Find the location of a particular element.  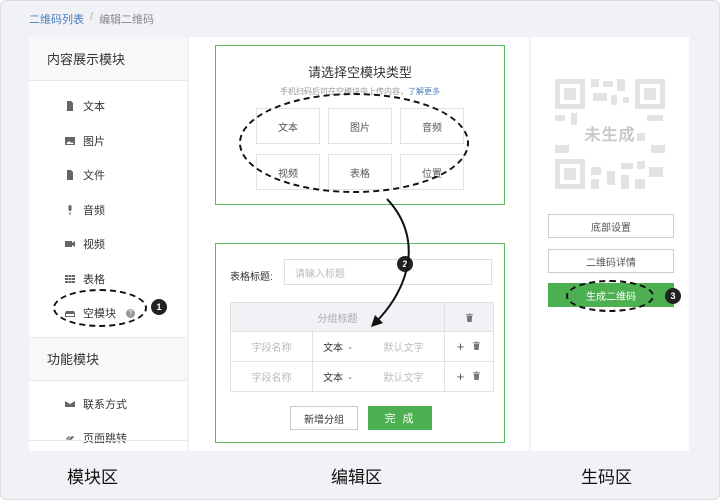

microphone-icon is located at coordinates (70, 209).